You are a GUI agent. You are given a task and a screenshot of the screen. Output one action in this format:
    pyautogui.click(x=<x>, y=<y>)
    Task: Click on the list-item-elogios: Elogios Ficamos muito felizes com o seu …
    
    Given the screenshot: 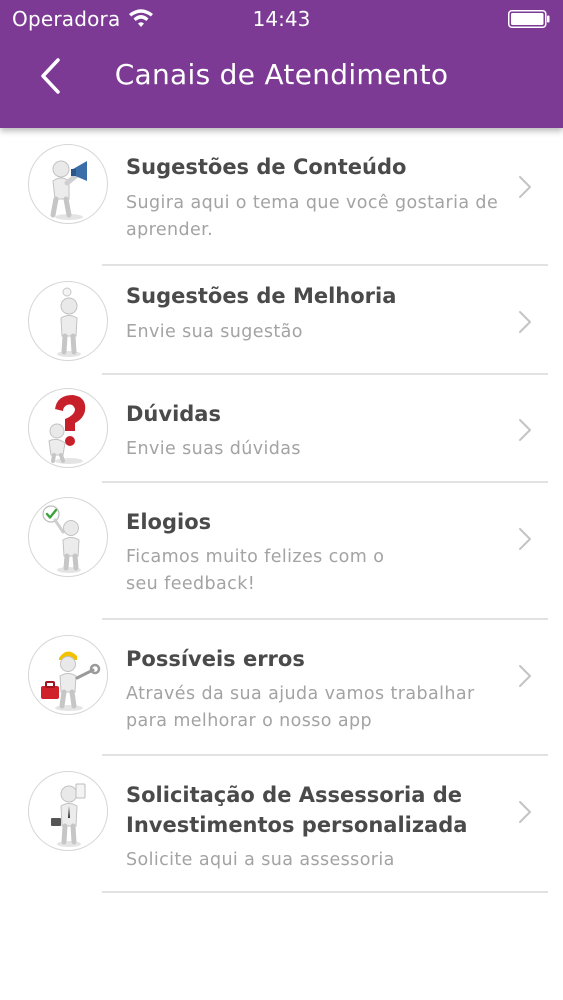 What is the action you would take?
    pyautogui.click(x=281, y=551)
    